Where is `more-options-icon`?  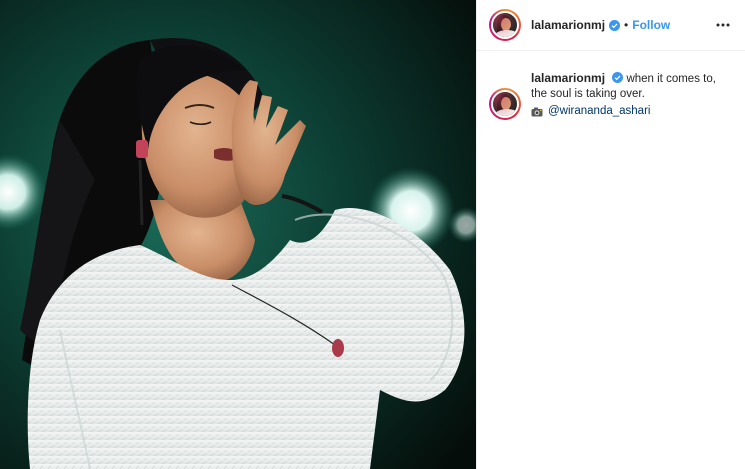
more-options-icon is located at coordinates (723, 25).